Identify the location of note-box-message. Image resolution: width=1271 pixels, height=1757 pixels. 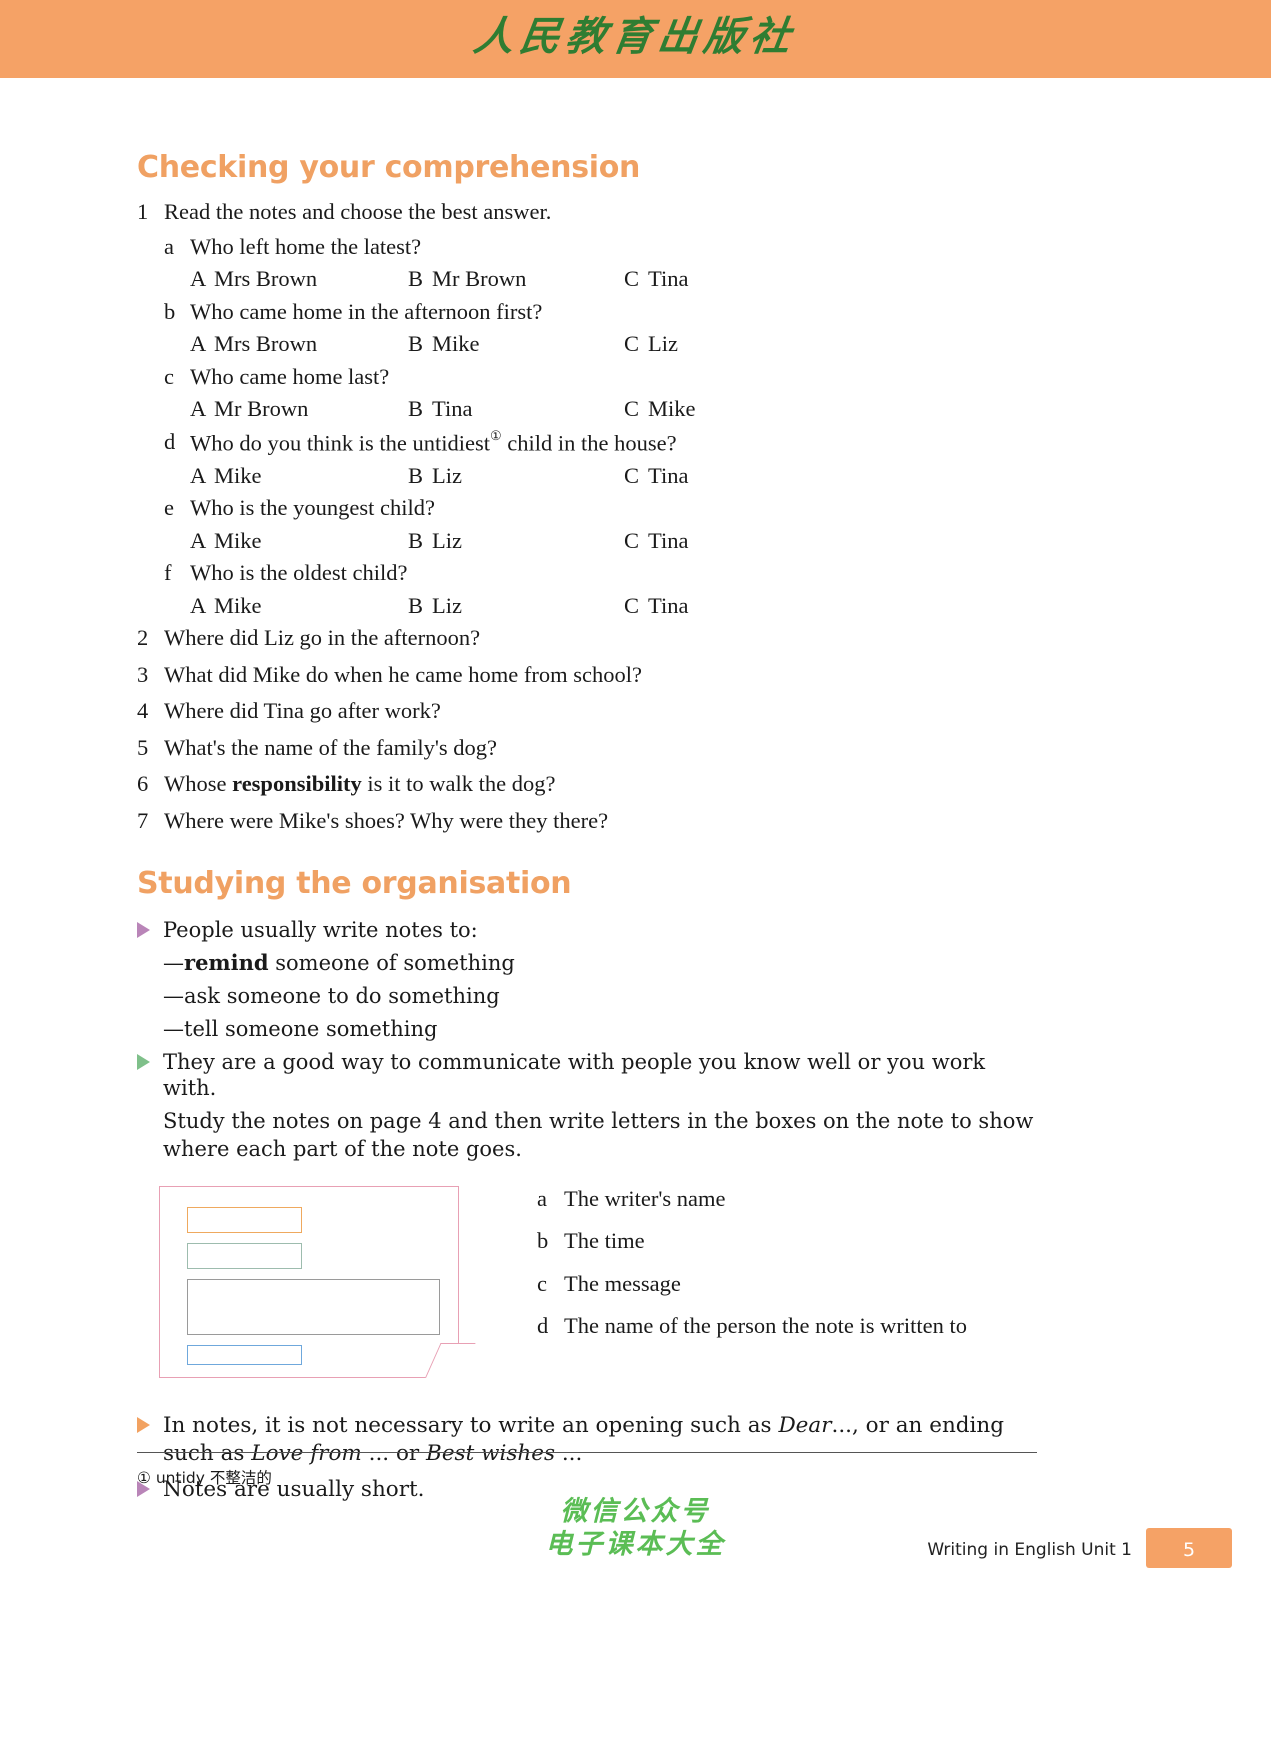
(313, 1306).